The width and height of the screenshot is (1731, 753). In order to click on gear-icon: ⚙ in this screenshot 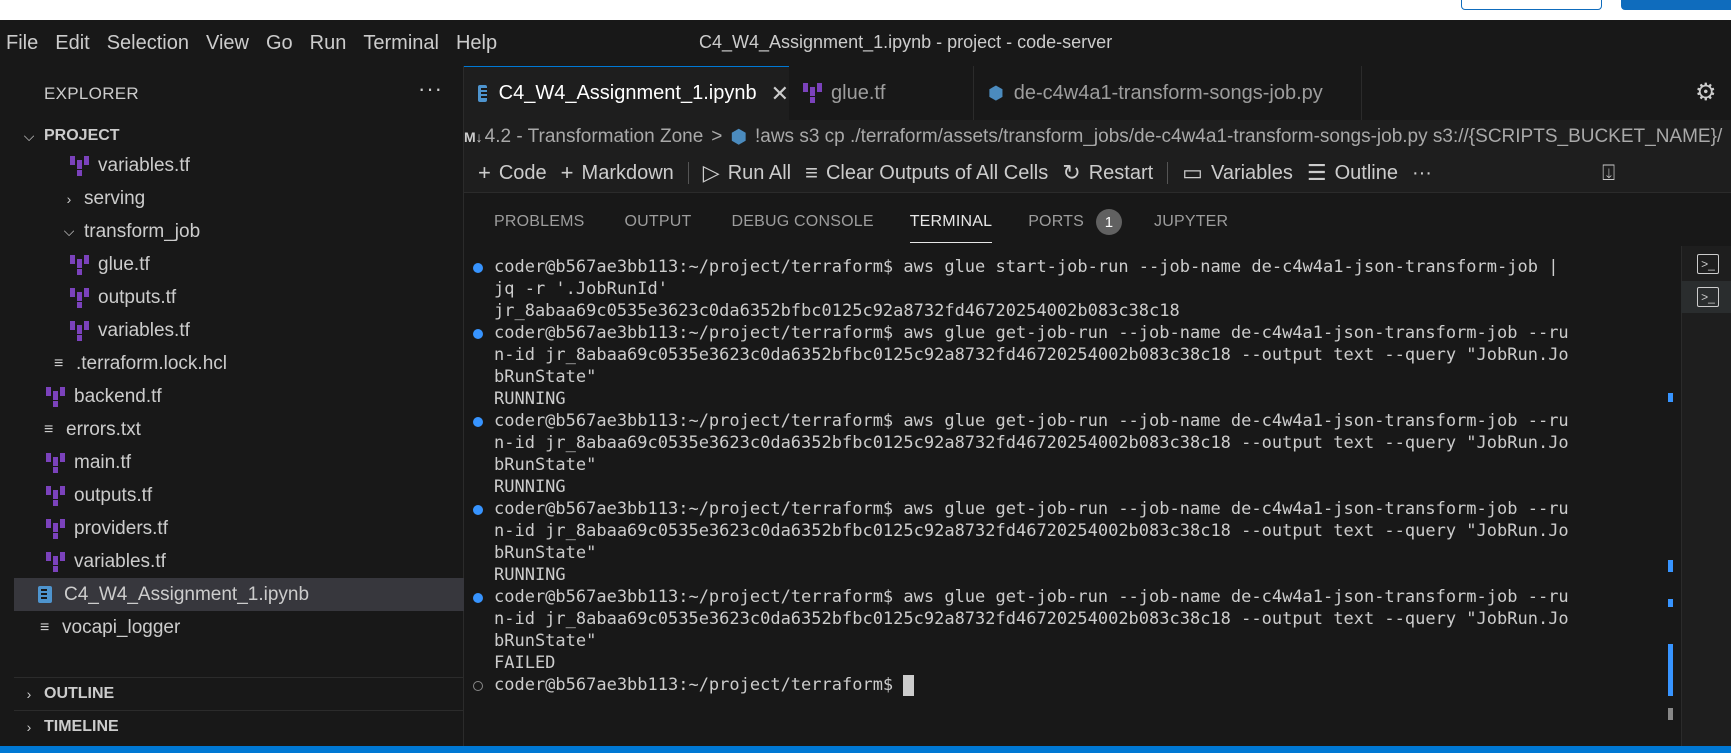, I will do `click(1706, 92)`.